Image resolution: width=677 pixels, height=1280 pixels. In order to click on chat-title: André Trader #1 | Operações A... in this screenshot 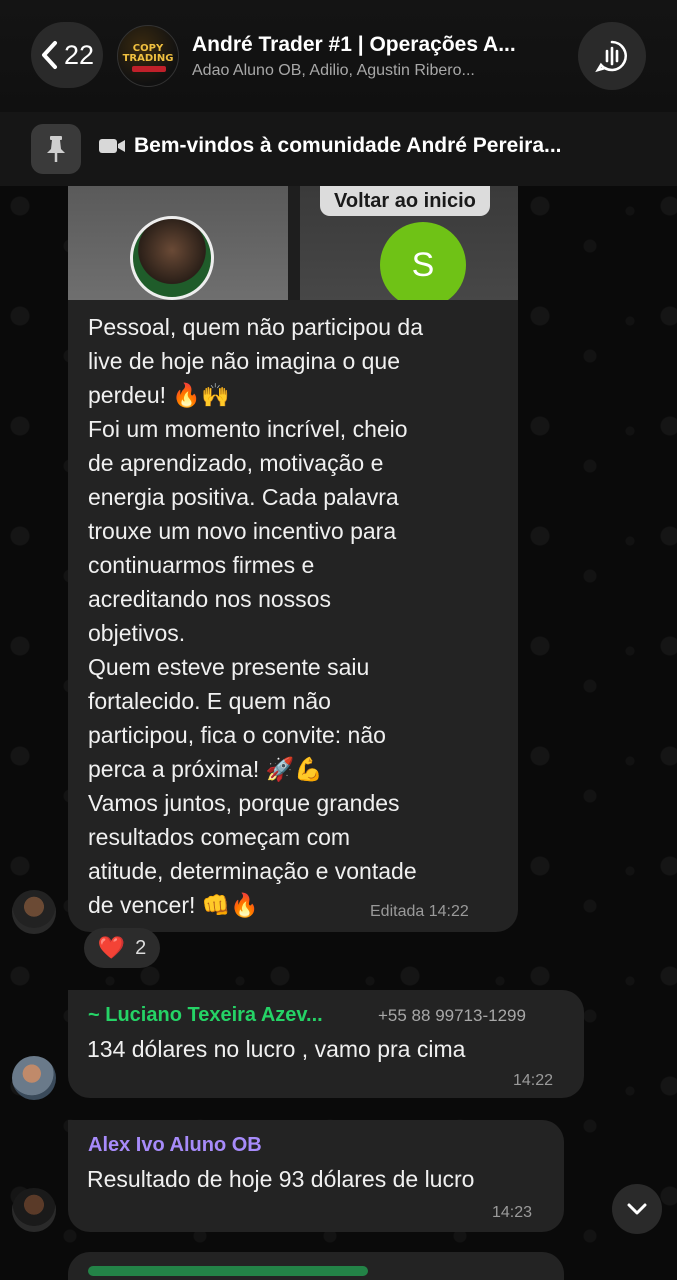, I will do `click(377, 45)`.